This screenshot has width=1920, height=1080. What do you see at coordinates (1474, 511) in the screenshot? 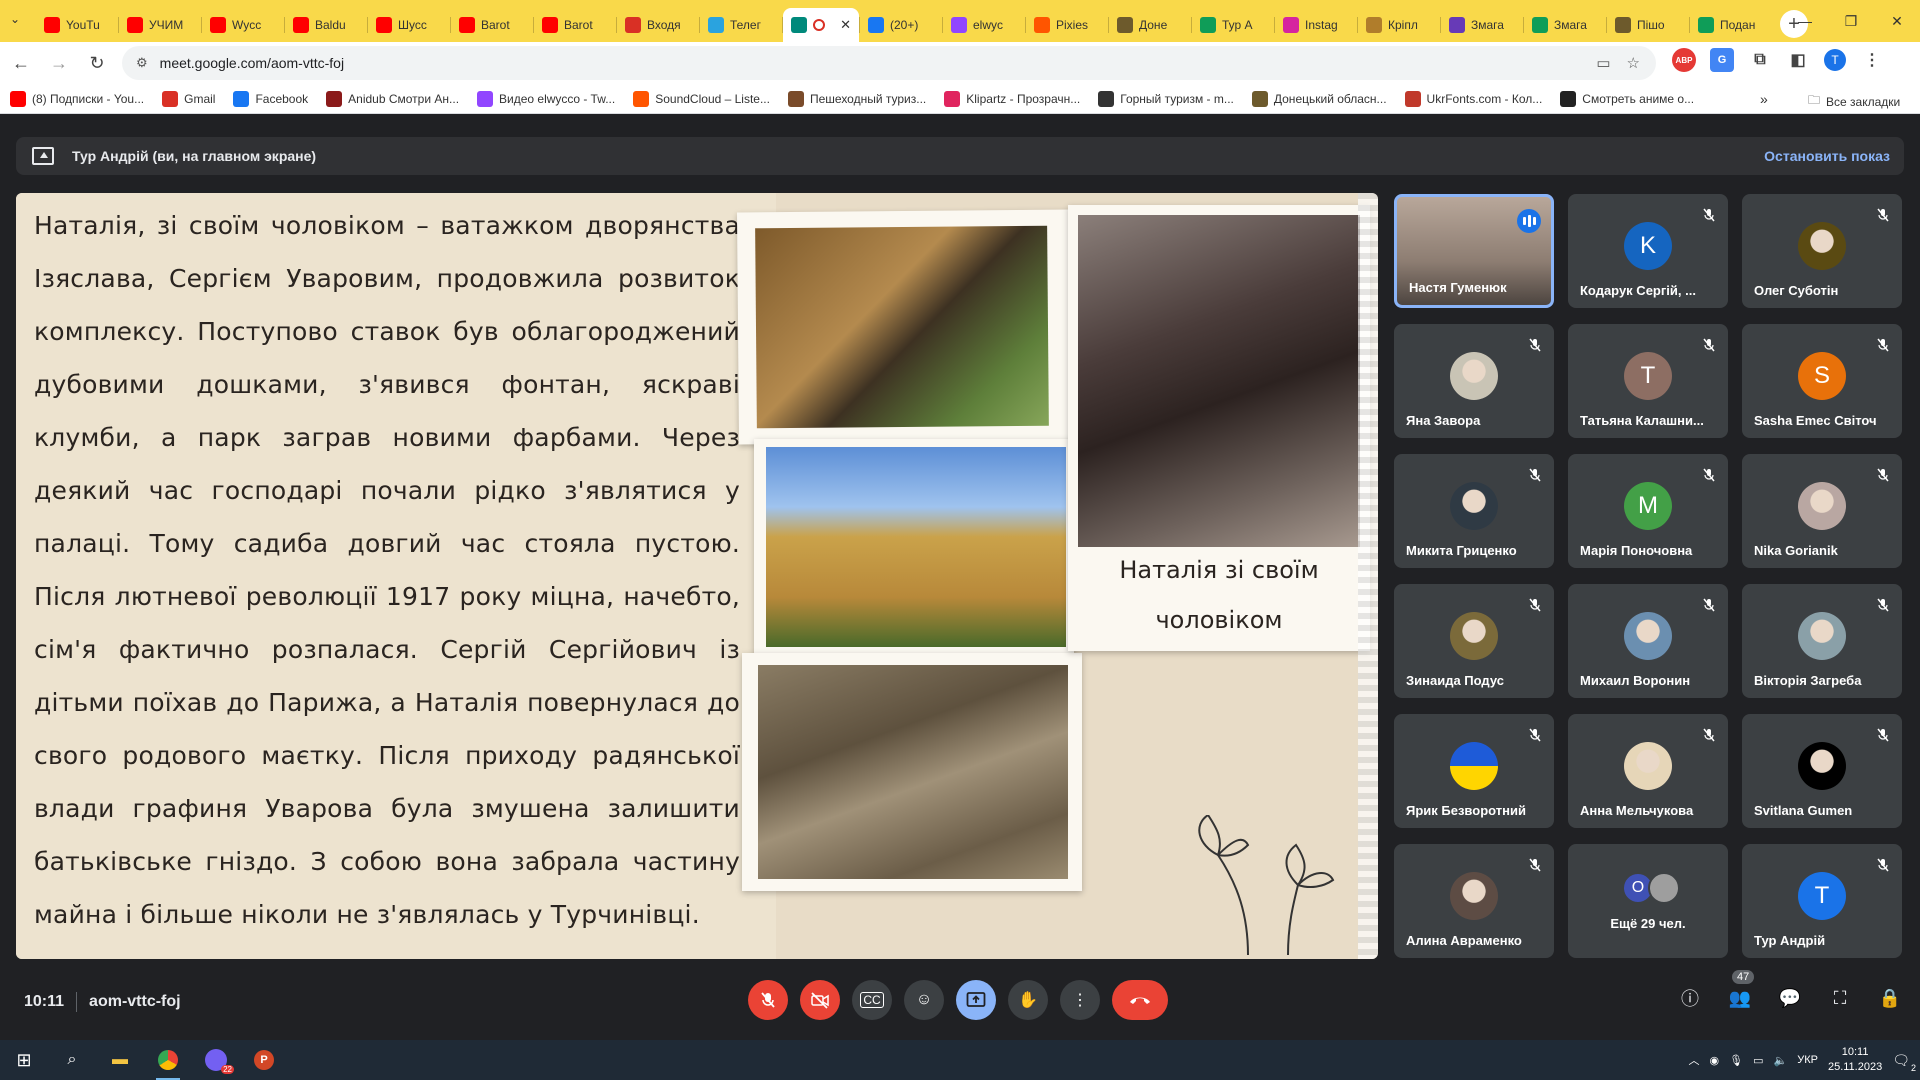
I see `participant-tile: Микита Гриценко` at bounding box center [1474, 511].